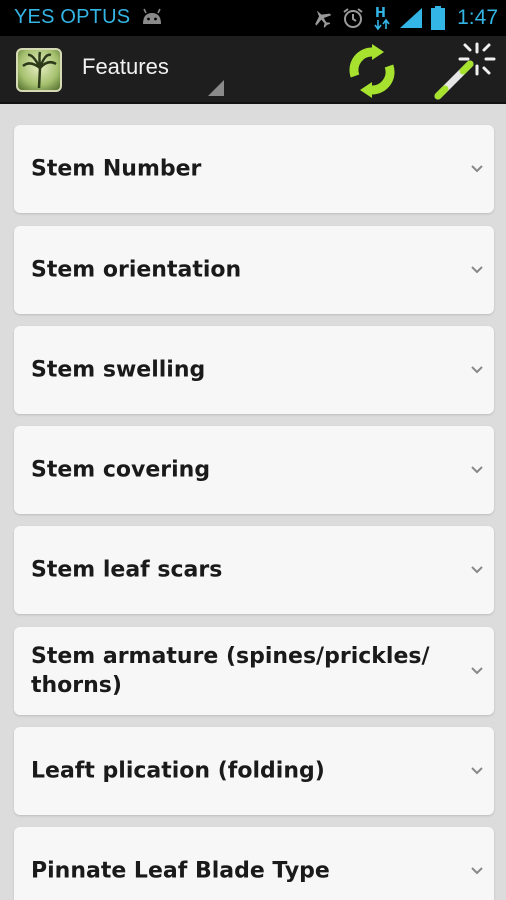  What do you see at coordinates (230, 671) in the screenshot?
I see `feature-label: Stem armature (spines/prickles/ thorns)` at bounding box center [230, 671].